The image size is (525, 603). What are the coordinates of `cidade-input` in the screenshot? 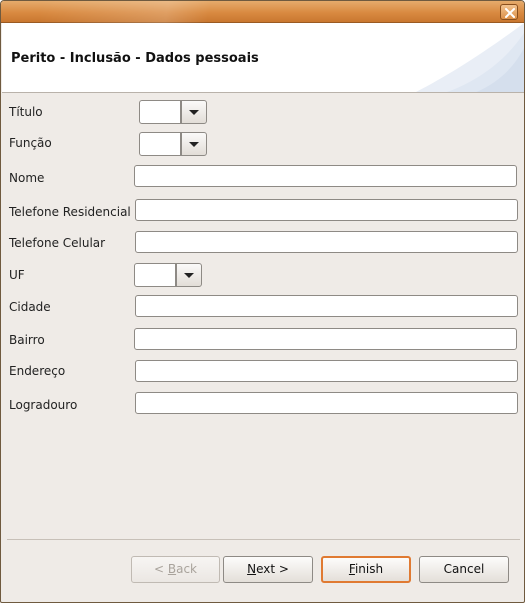 It's located at (326, 306).